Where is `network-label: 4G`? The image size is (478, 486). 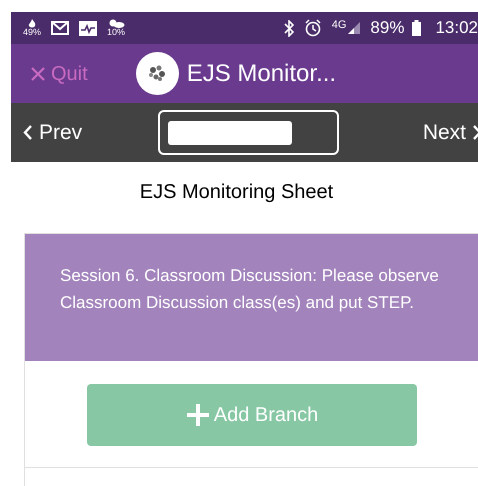
network-label: 4G is located at coordinates (339, 25).